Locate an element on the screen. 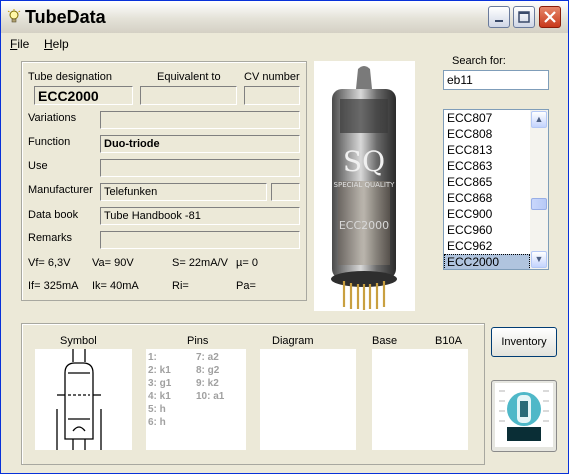  va-value: Va= 90V is located at coordinates (113, 263).